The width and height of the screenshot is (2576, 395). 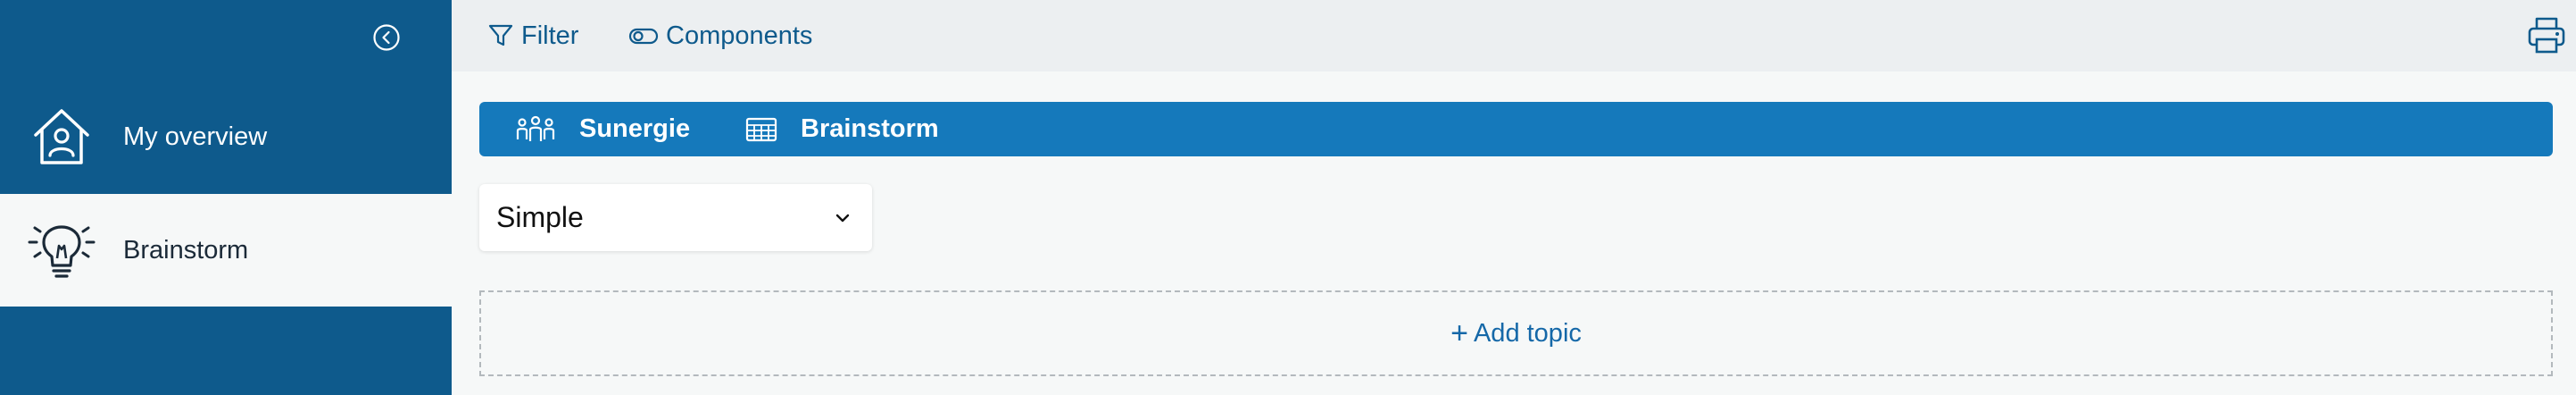 What do you see at coordinates (1527, 333) in the screenshot?
I see `add-topic-label: Add topic` at bounding box center [1527, 333].